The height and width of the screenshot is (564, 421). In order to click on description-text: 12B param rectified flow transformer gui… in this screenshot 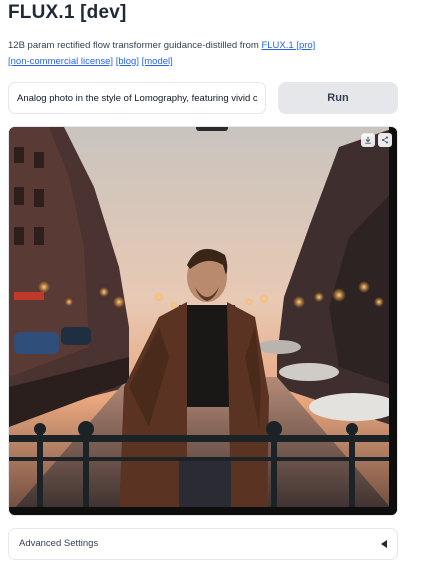, I will do `click(135, 45)`.